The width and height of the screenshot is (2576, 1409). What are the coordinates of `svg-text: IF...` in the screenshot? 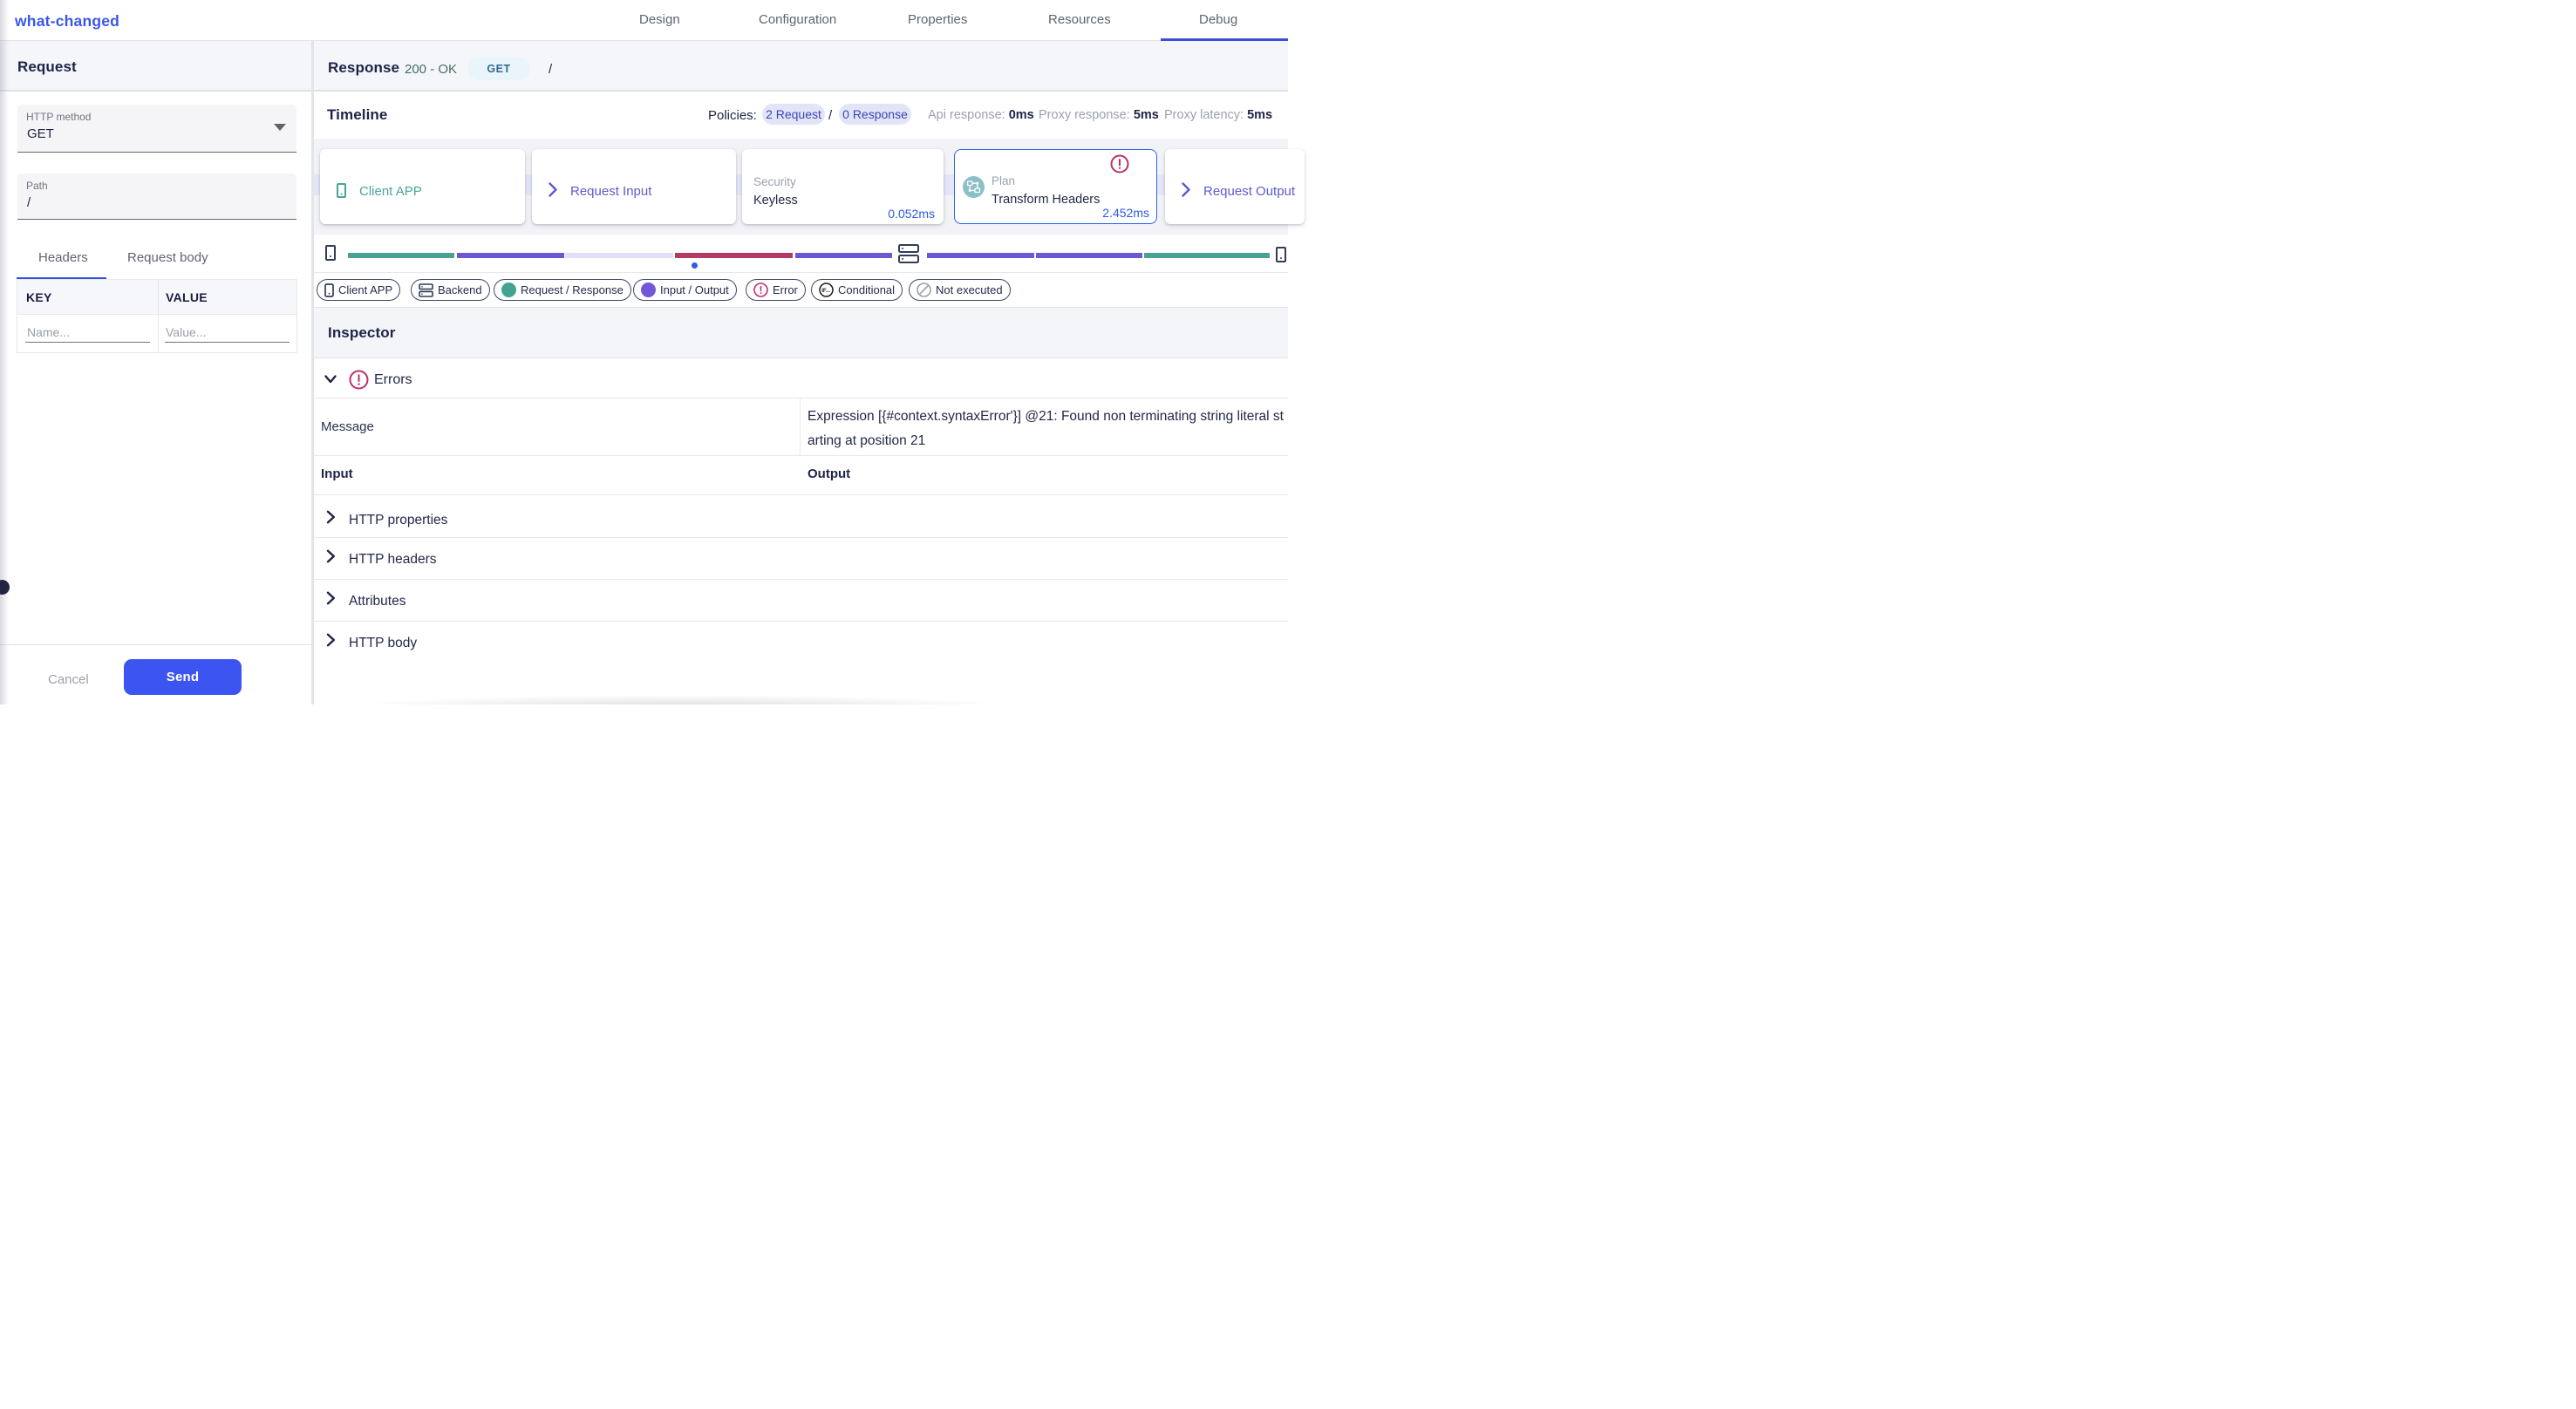 It's located at (826, 291).